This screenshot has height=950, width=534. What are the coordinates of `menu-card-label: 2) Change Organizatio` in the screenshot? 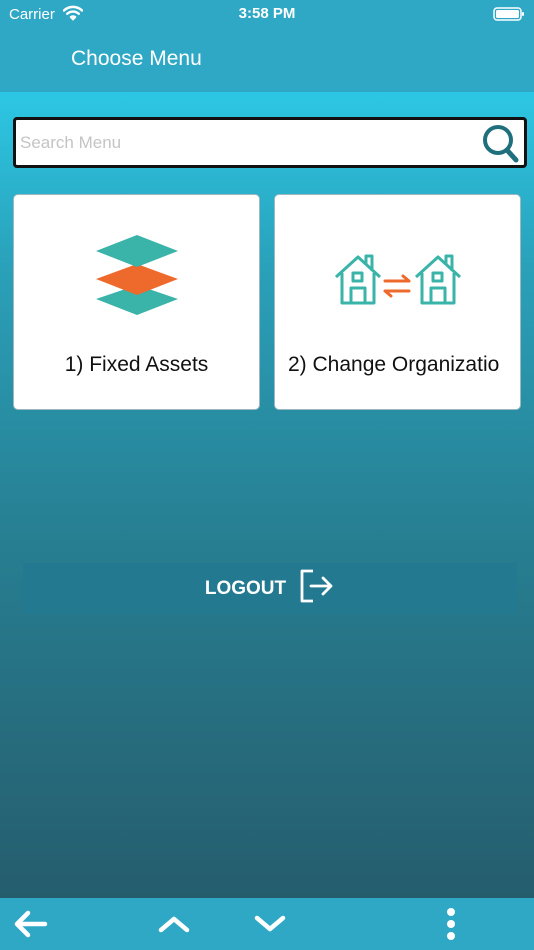 It's located at (394, 364).